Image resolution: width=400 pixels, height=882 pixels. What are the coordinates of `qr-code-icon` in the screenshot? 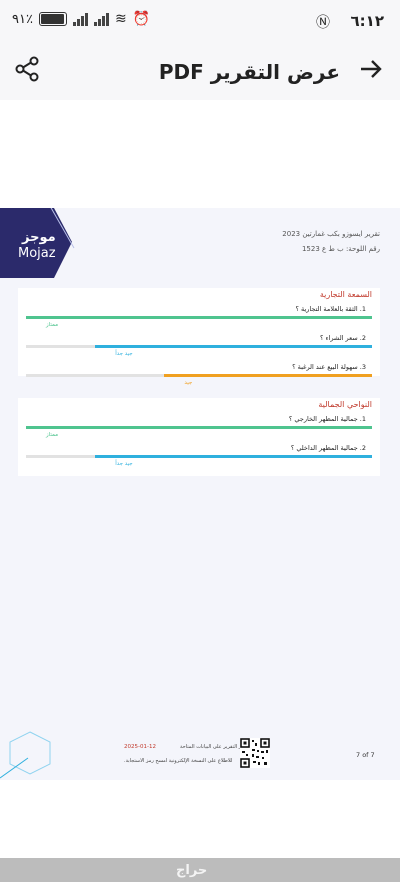 It's located at (255, 753).